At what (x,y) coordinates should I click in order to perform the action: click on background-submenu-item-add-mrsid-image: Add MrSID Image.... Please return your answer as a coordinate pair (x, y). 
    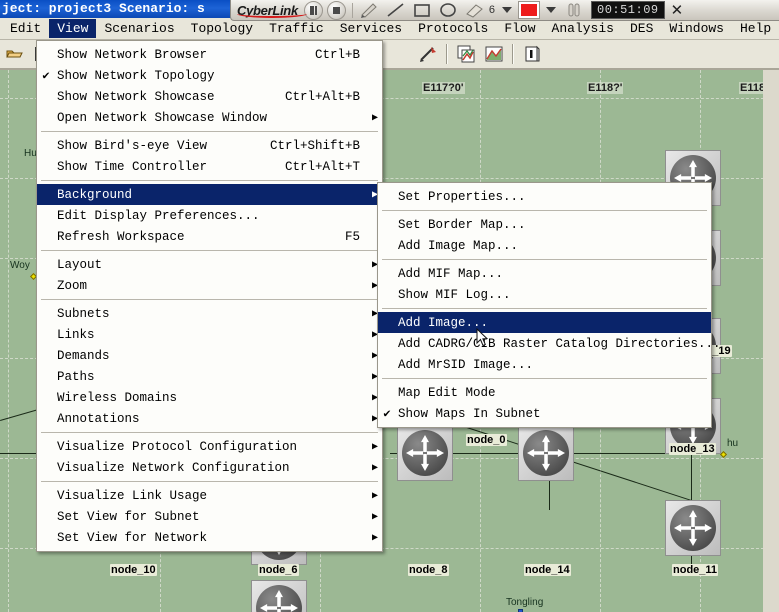
    Looking at the image, I should click on (544, 364).